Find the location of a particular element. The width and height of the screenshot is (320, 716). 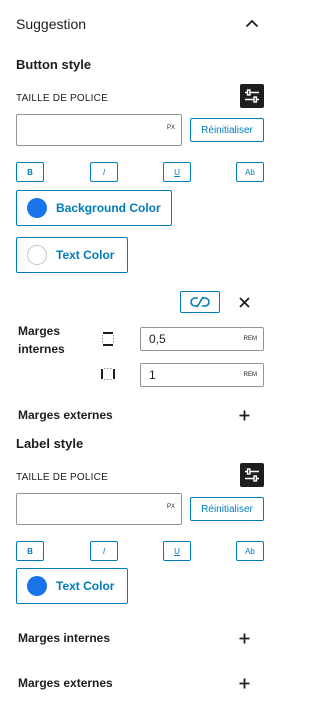

label-text-color-swatch is located at coordinates (37, 586).